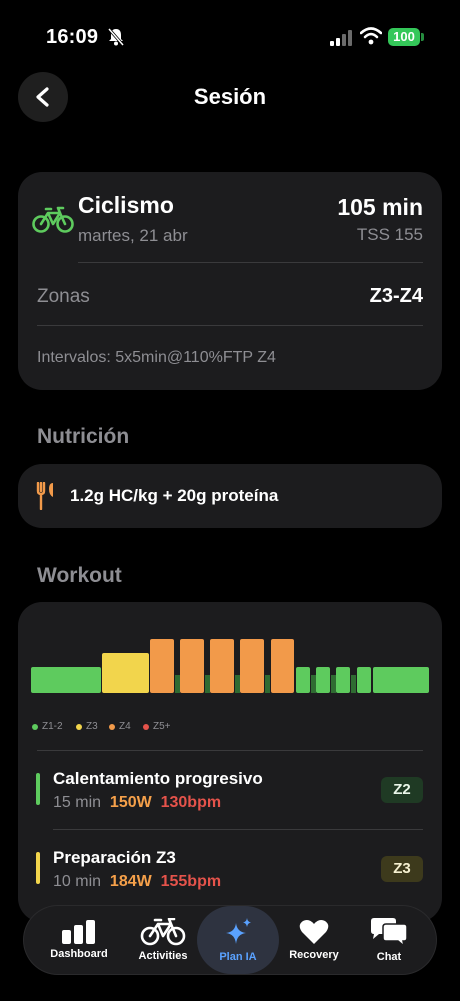 Image resolution: width=460 pixels, height=1001 pixels. Describe the element at coordinates (63, 296) in the screenshot. I see `zones-label: Zonas` at that location.